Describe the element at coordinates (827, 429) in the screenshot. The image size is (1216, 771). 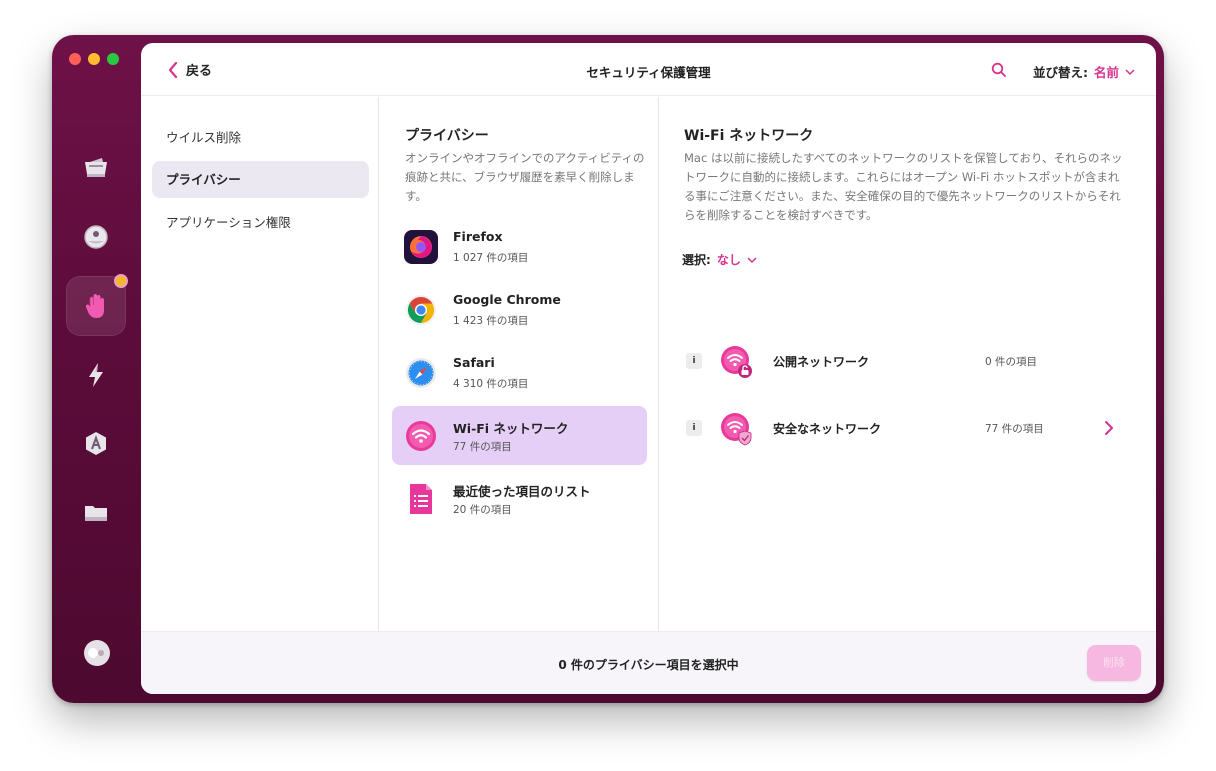
I see `network-name: 安全なネットワーク` at that location.